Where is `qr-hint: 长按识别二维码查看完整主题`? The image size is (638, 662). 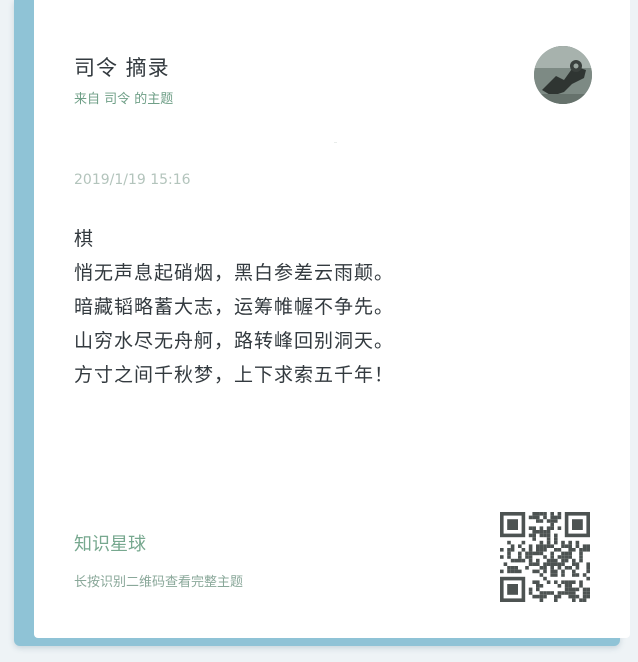 qr-hint: 长按识别二维码查看完整主题 is located at coordinates (159, 582).